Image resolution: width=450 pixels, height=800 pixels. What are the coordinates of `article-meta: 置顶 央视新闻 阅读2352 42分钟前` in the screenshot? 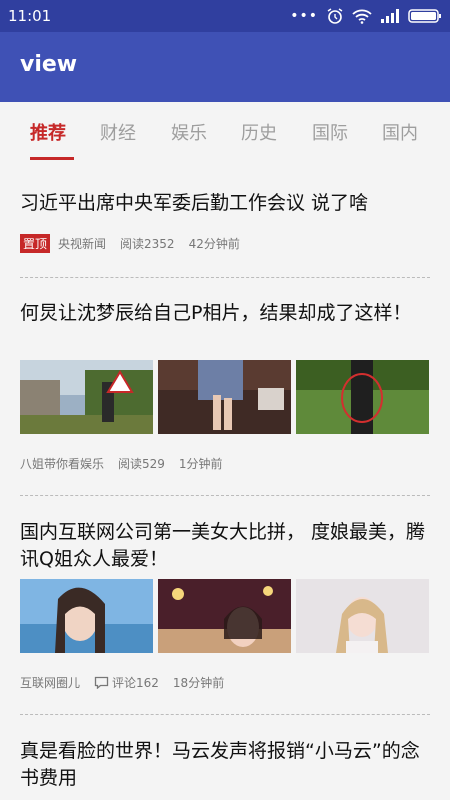 It's located at (137, 243).